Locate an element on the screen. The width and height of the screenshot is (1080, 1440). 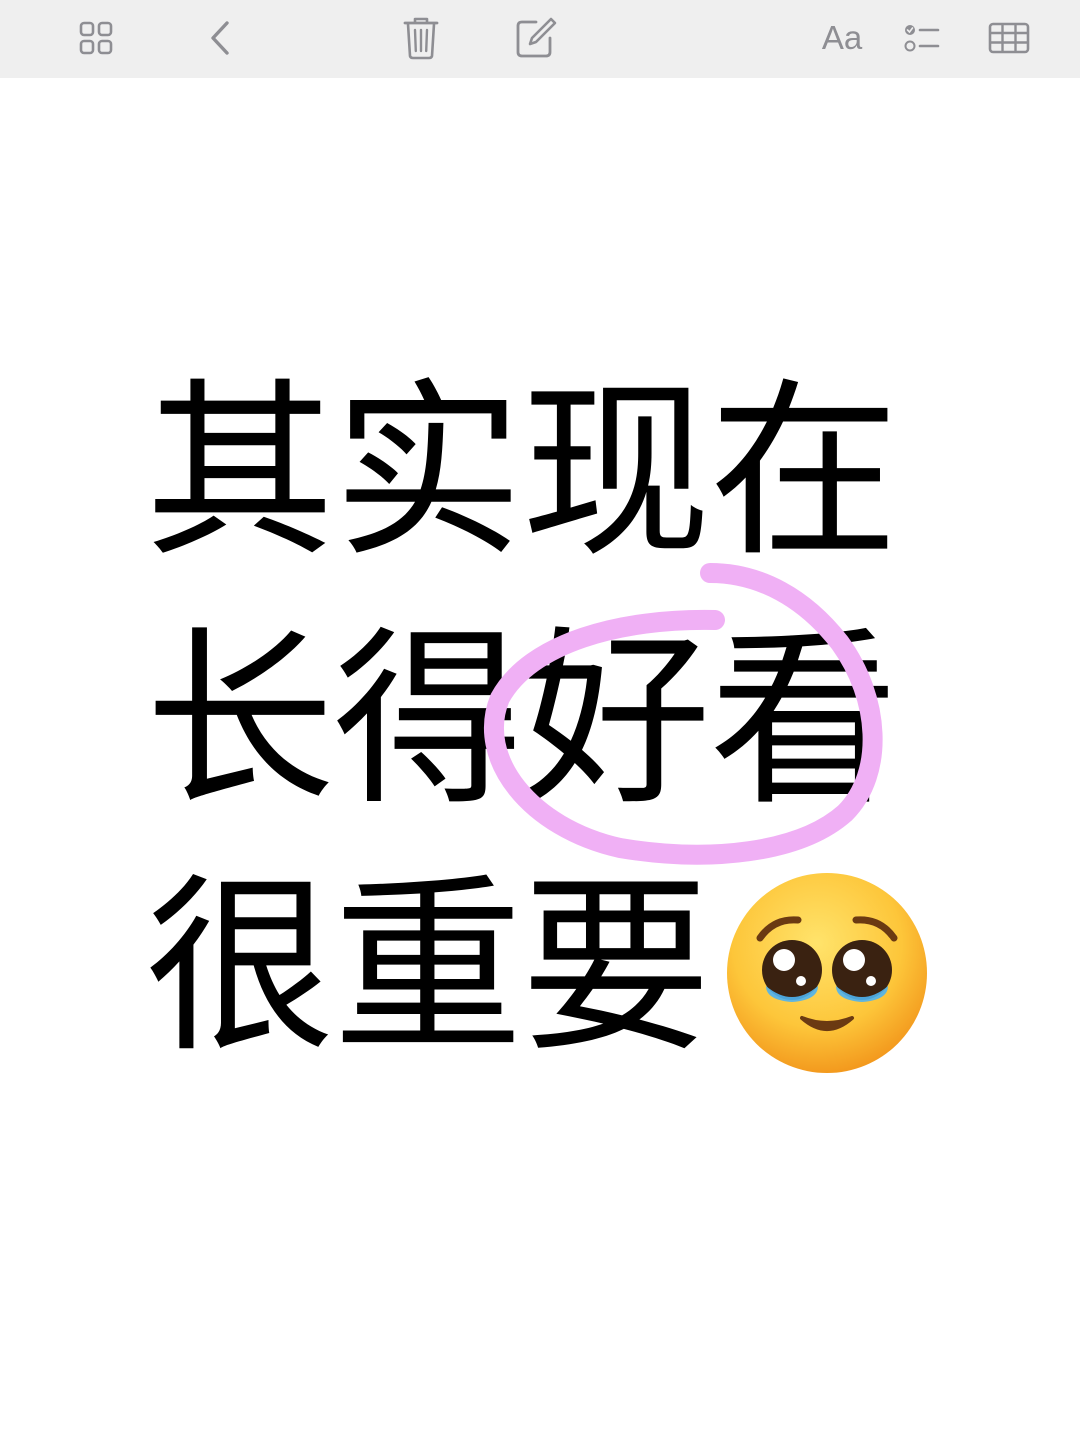
delete-button is located at coordinates (421, 38).